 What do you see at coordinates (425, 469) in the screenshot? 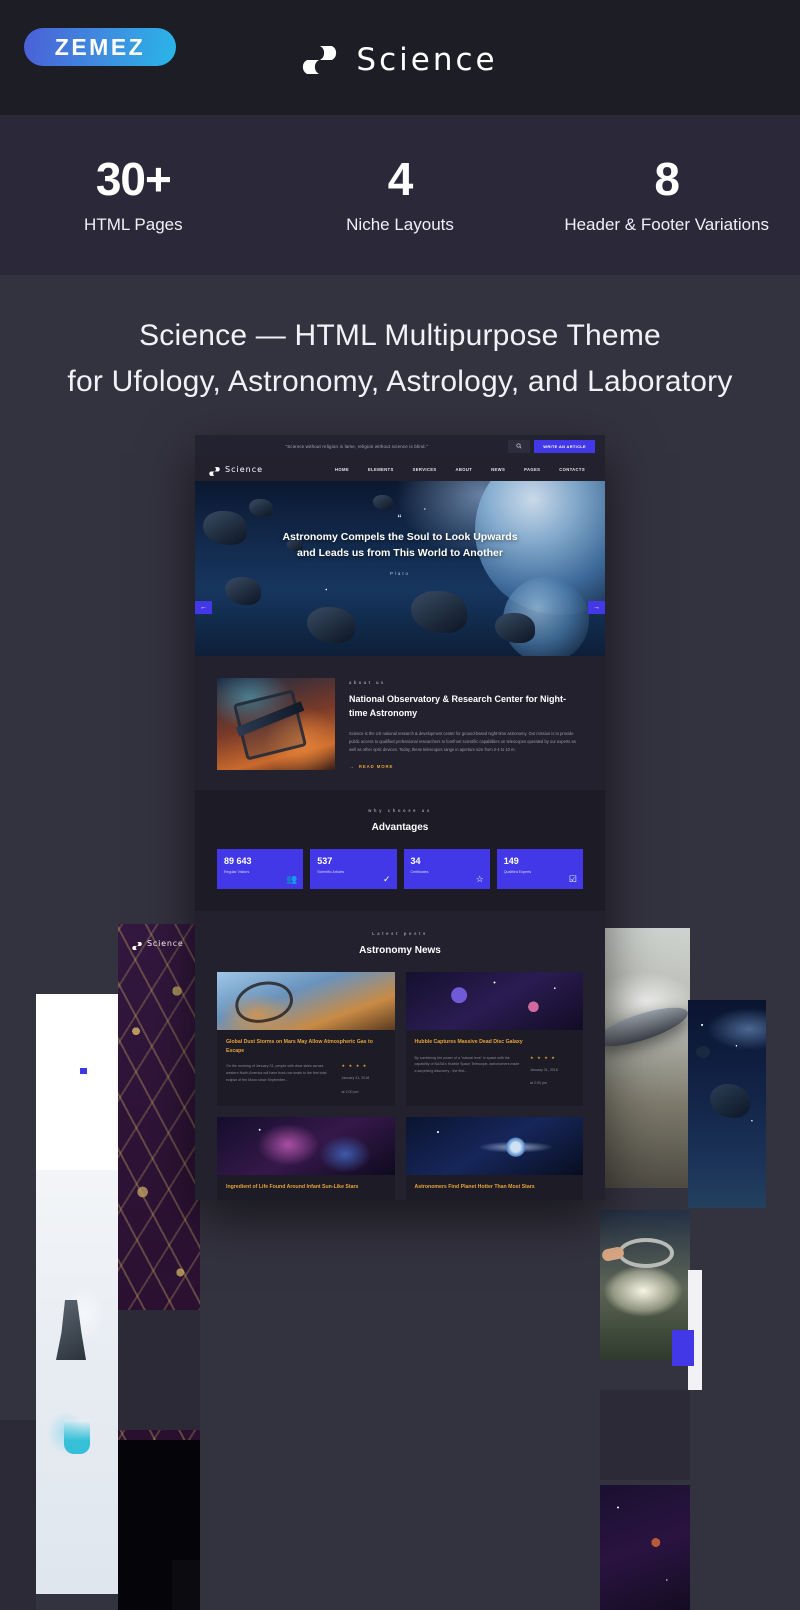
I see `nav-item-services: SERVICES` at bounding box center [425, 469].